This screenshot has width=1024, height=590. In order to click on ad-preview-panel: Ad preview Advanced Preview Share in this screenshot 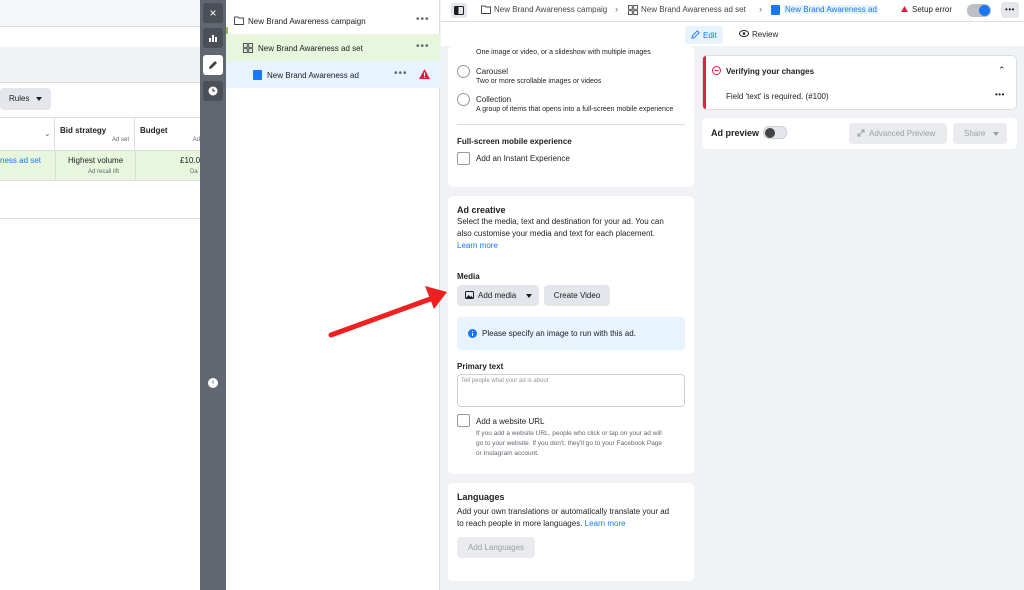, I will do `click(859, 133)`.